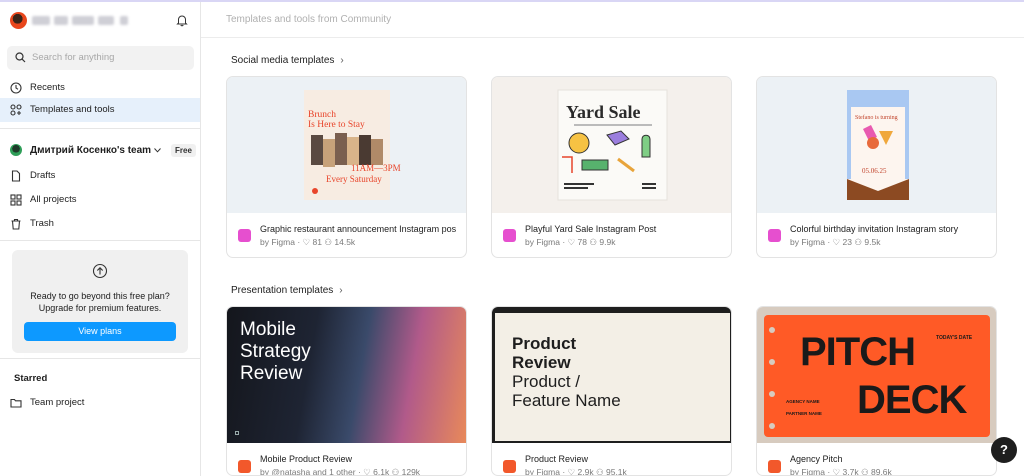 The height and width of the screenshot is (476, 1024). What do you see at coordinates (100, 308) in the screenshot?
I see `upgrade-line-2: Upgrade for premium features.` at bounding box center [100, 308].